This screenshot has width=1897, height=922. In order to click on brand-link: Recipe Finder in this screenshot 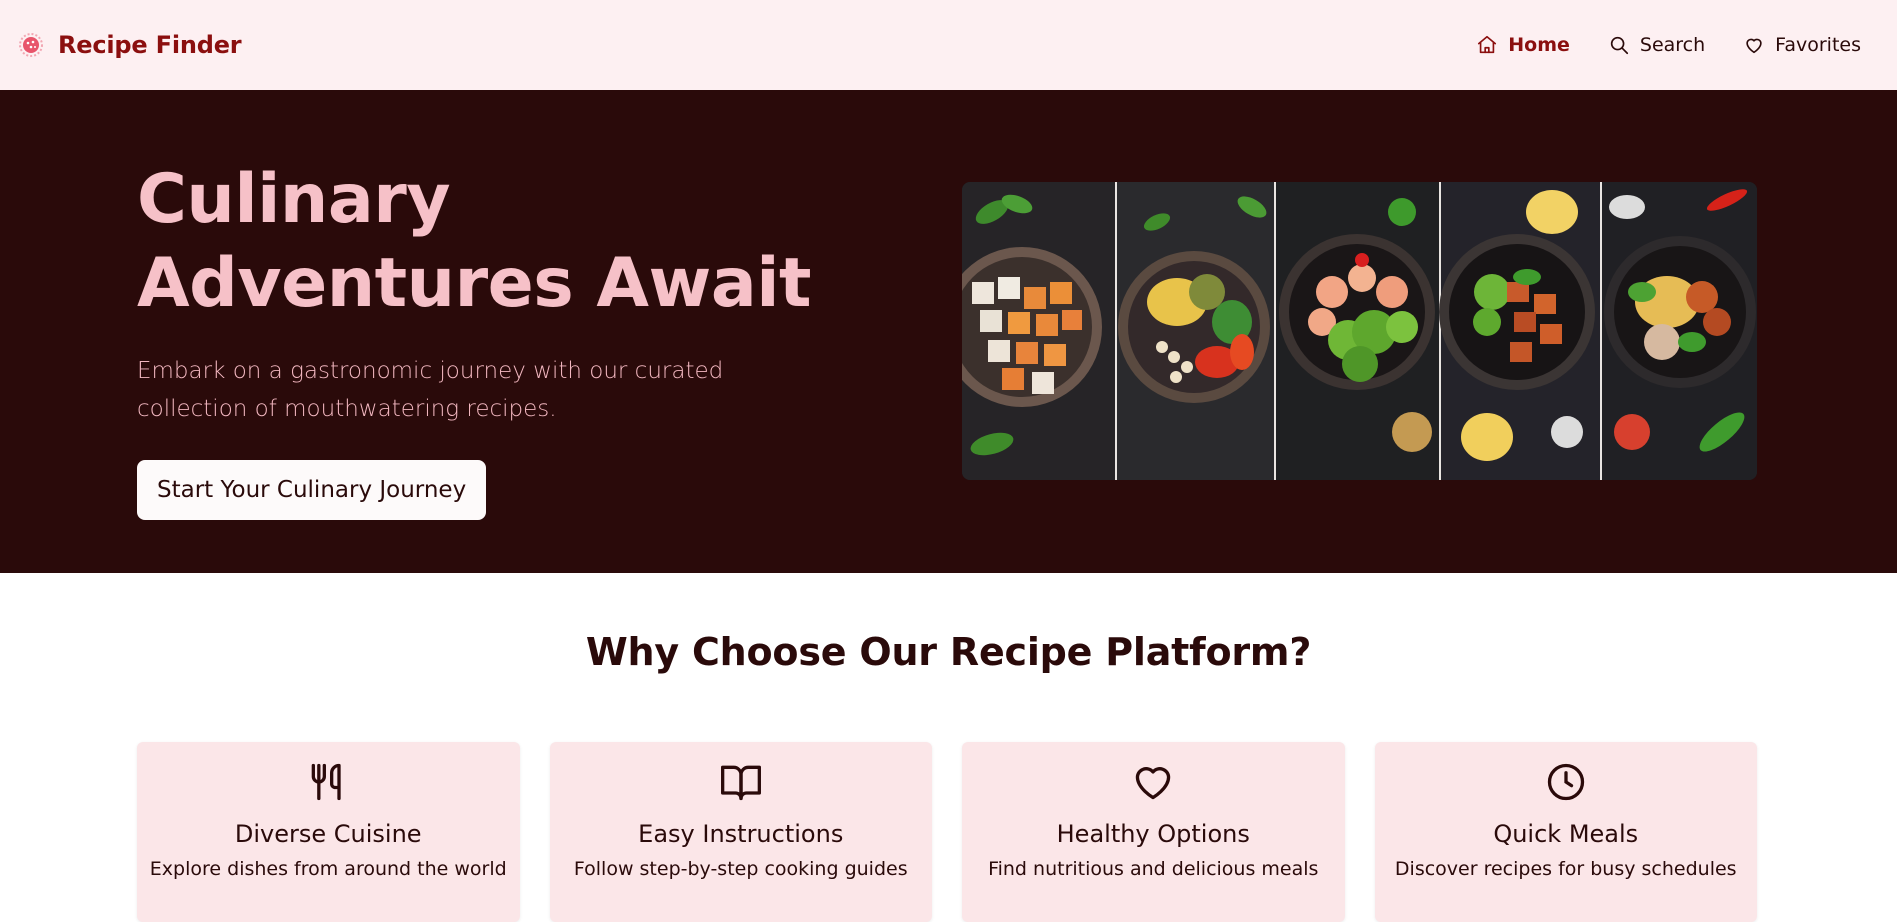, I will do `click(130, 45)`.